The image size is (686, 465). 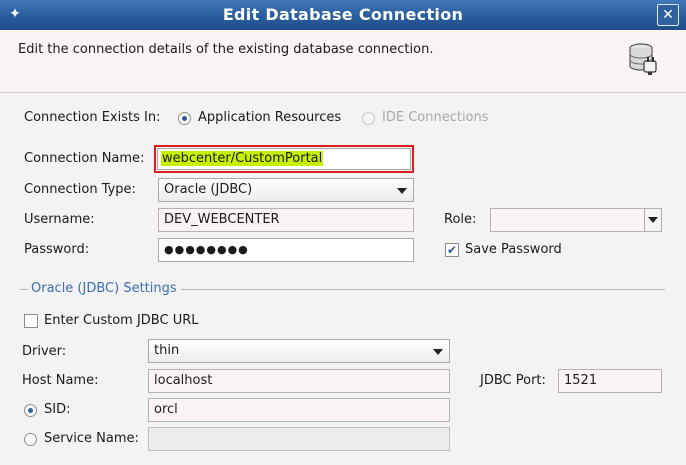 I want to click on password-label: Password:, so click(x=57, y=249).